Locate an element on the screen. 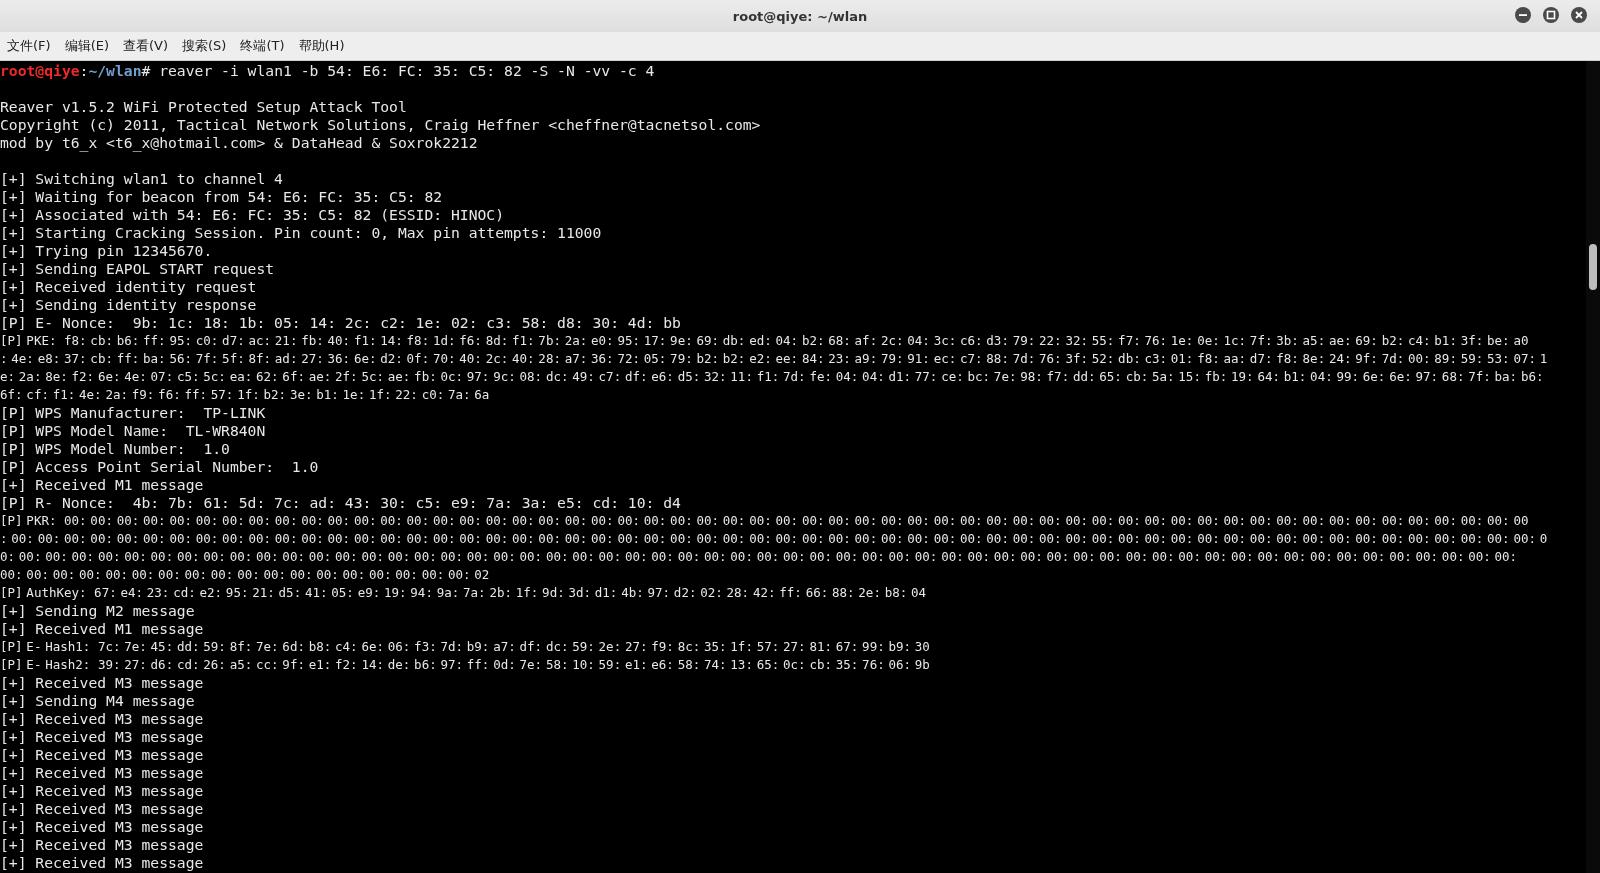 This screenshot has width=1600, height=873. terminal-line: [P] PKE: f8: cb: b6: ff: 95: c0: d7: ac: 21: fb: 40: f1: 14: f8: 1d: f6: 8d: f1: 7b: 2a: e0: 95: 17: 9e: 69: db: ed: 04: b2: 68: af: 2c: 04: 3c: c6: d3: 79: 22: 32: 55: f7: 76: 1e: 0e: 1c: 7f: 3b: a5: ae: 69: b2: c4: b1: 3f: be: a0 is located at coordinates (764, 341).